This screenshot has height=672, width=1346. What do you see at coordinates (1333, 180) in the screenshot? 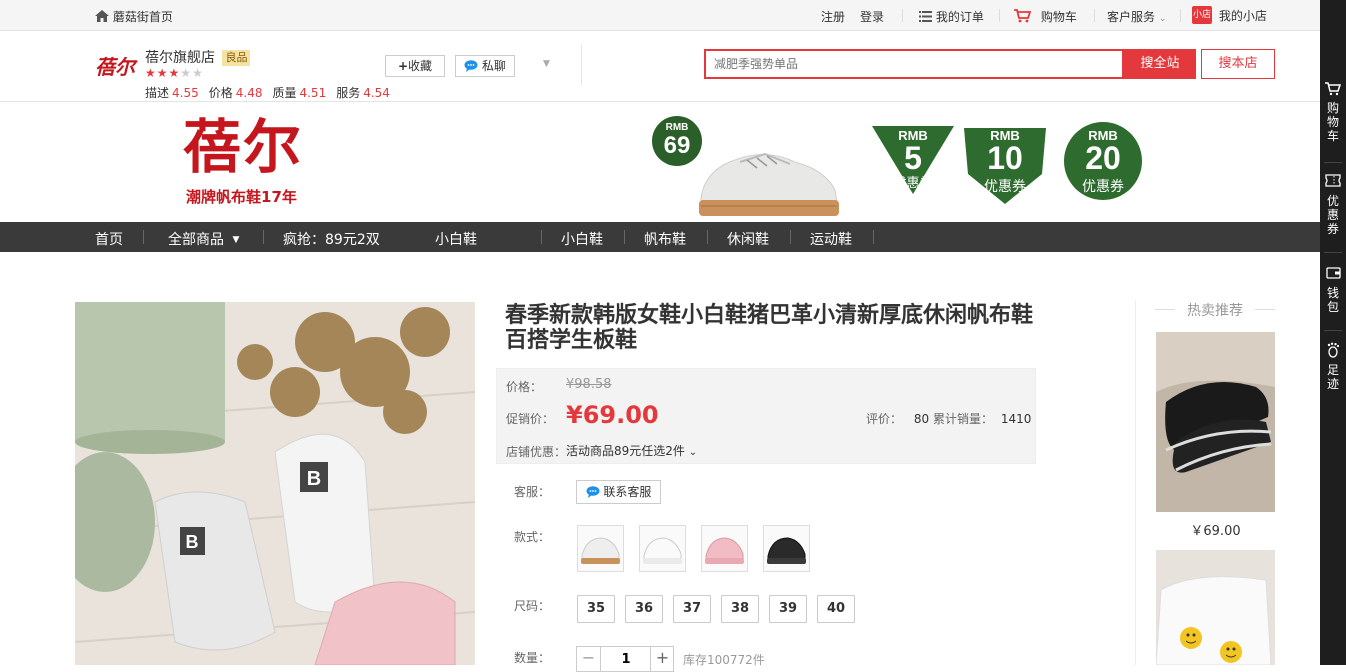
I see `ticket-icon` at bounding box center [1333, 180].